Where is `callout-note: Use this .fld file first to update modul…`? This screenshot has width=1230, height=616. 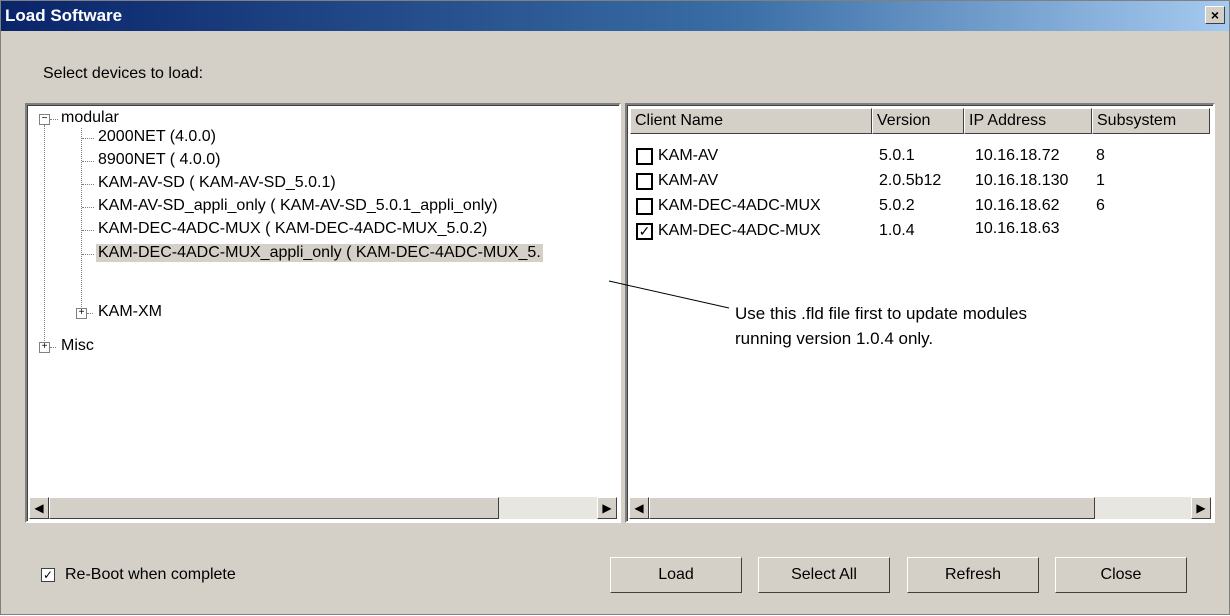
callout-note: Use this .fld file first to update modul… is located at coordinates (945, 326).